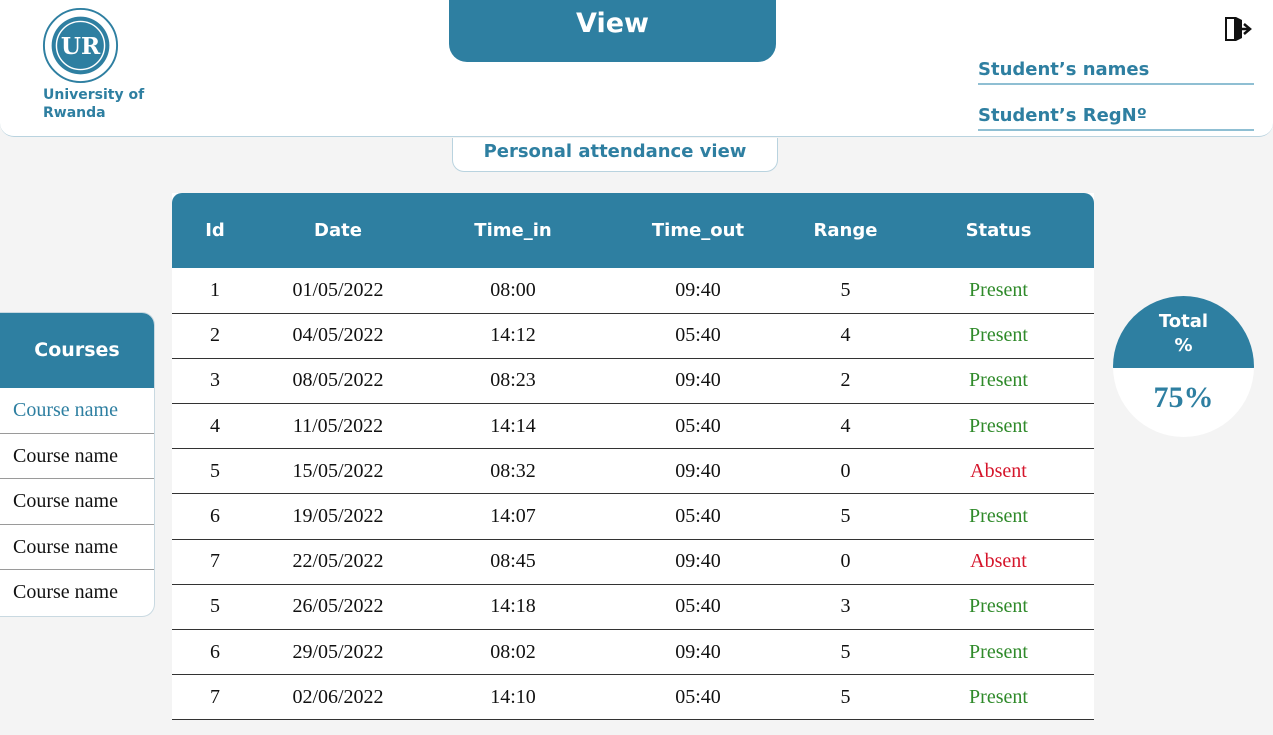 Image resolution: width=1273 pixels, height=735 pixels. Describe the element at coordinates (615, 155) in the screenshot. I see `page-subtitle: Personal attendance view` at that location.